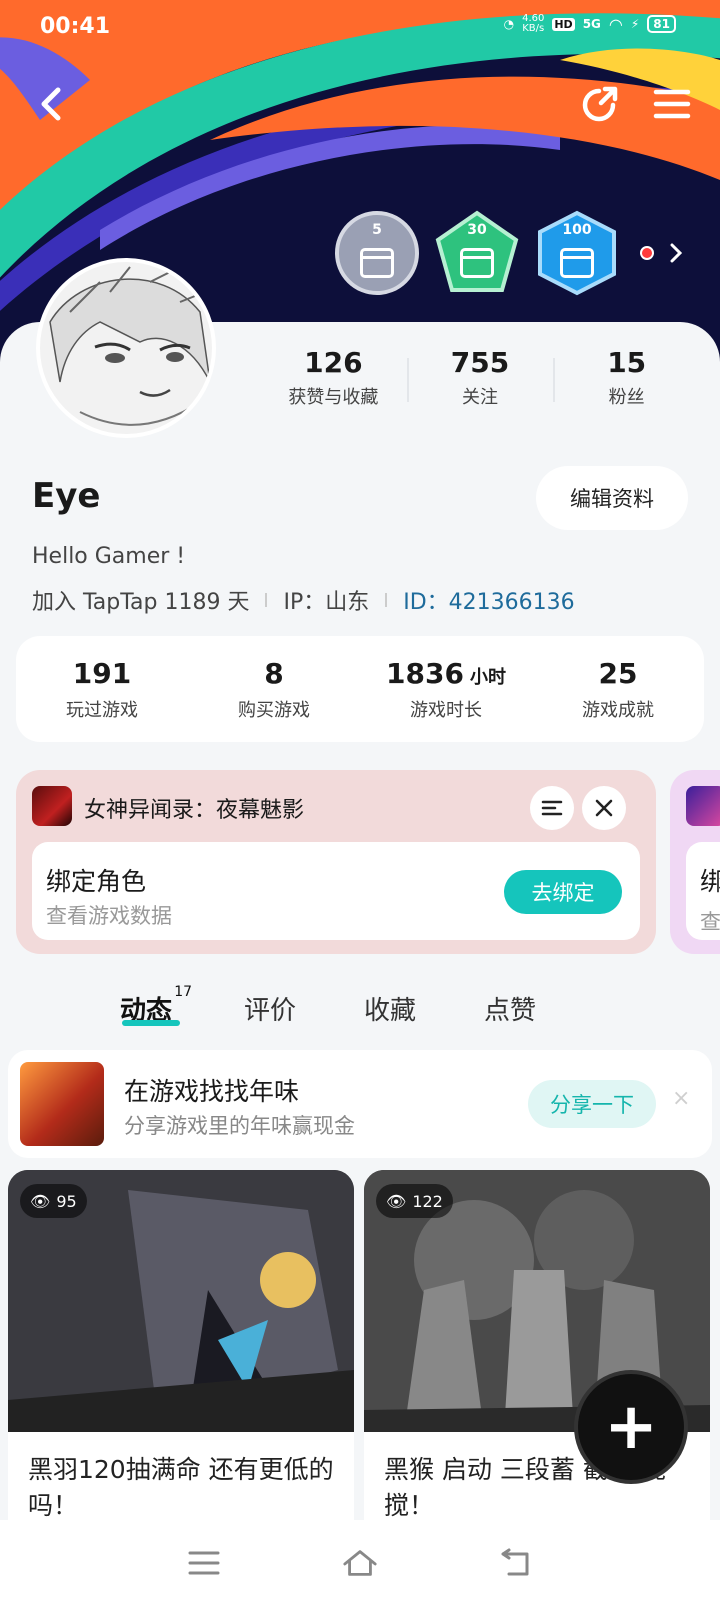  I want to click on stat-purchased-games: 8 购买游戏, so click(274, 689).